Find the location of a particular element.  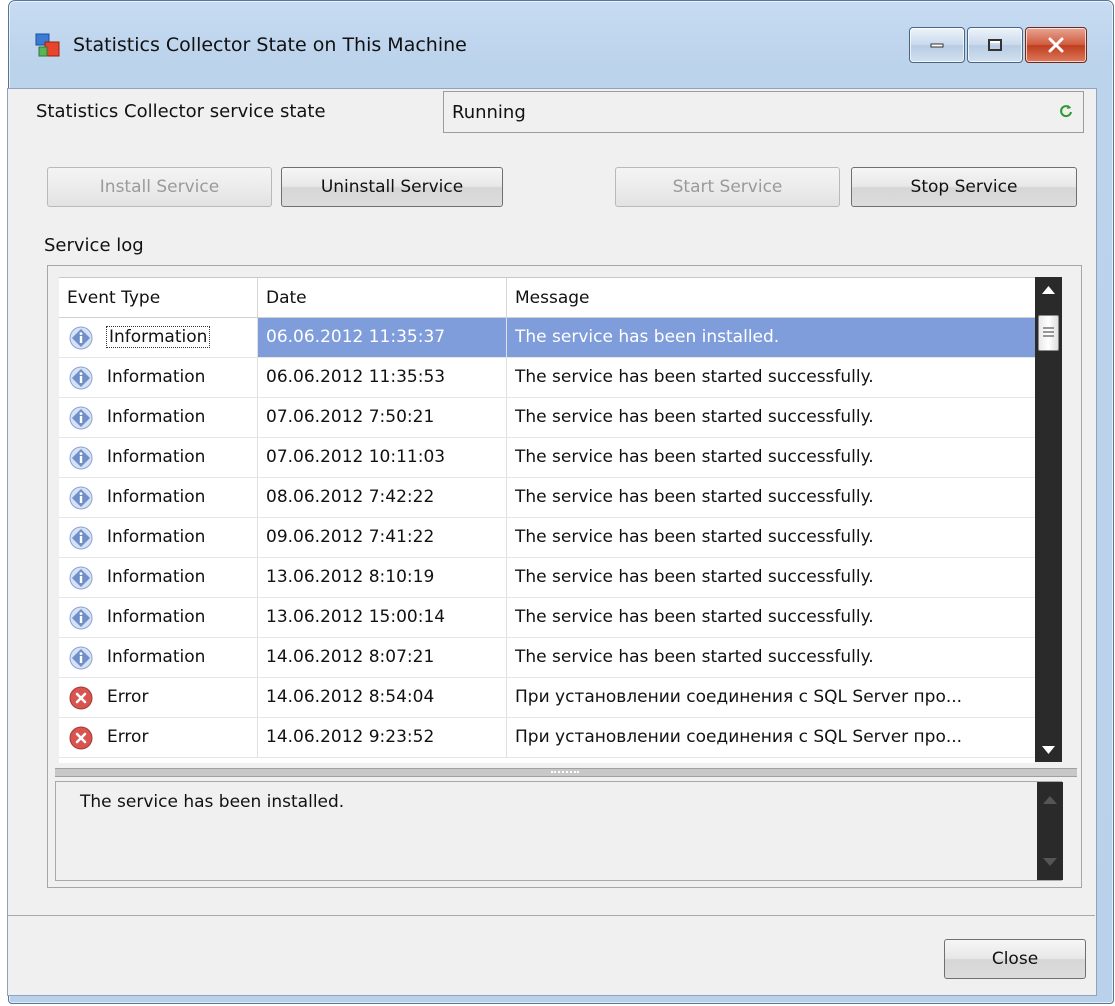

date-cell: 13.06.2012 15:00:14 is located at coordinates (382, 618).